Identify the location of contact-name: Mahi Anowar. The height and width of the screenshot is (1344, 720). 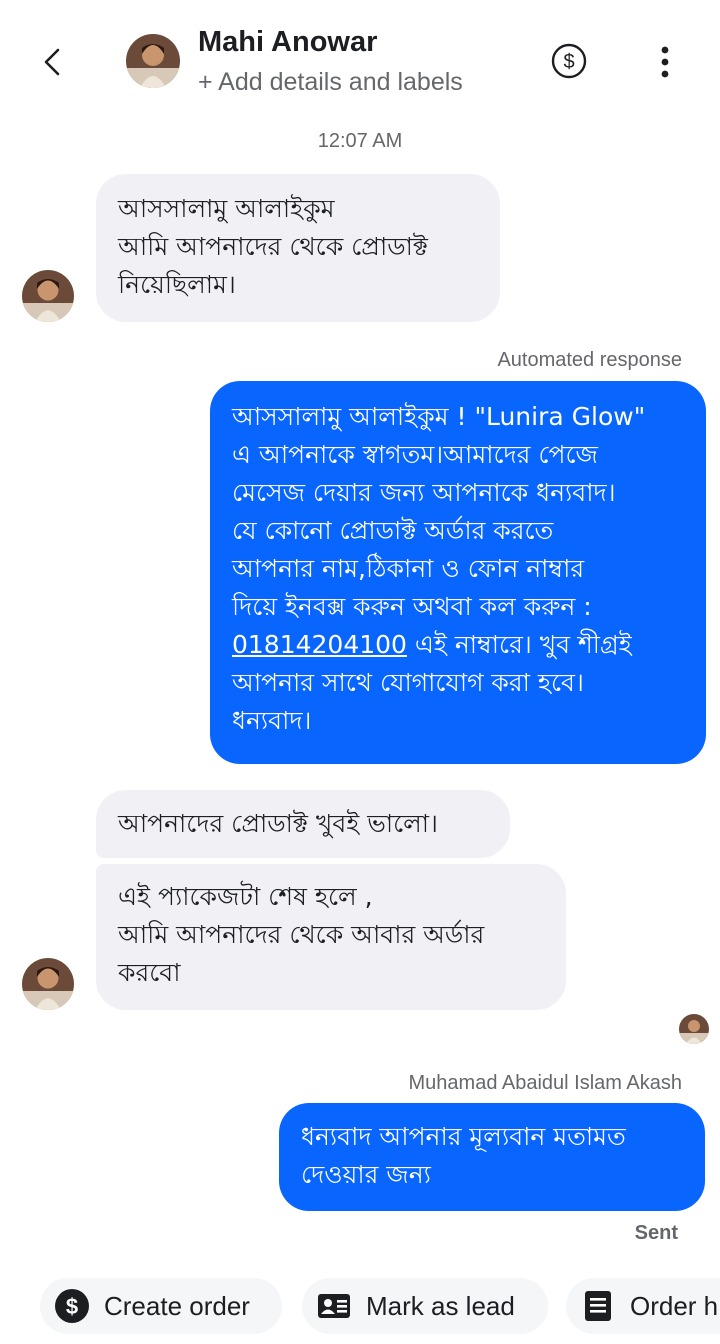
(287, 42).